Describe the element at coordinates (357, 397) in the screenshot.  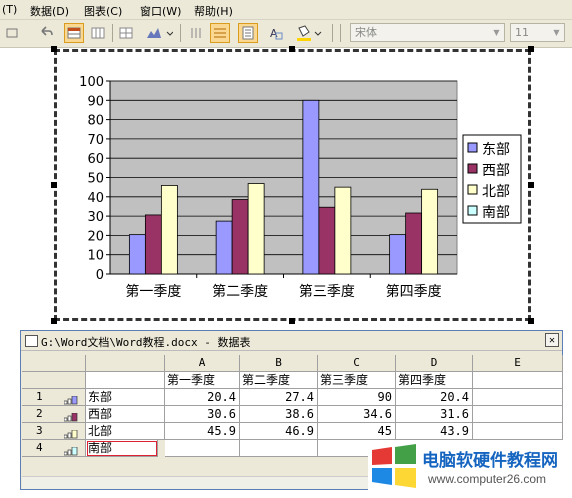
I see `data-cell: 90` at that location.